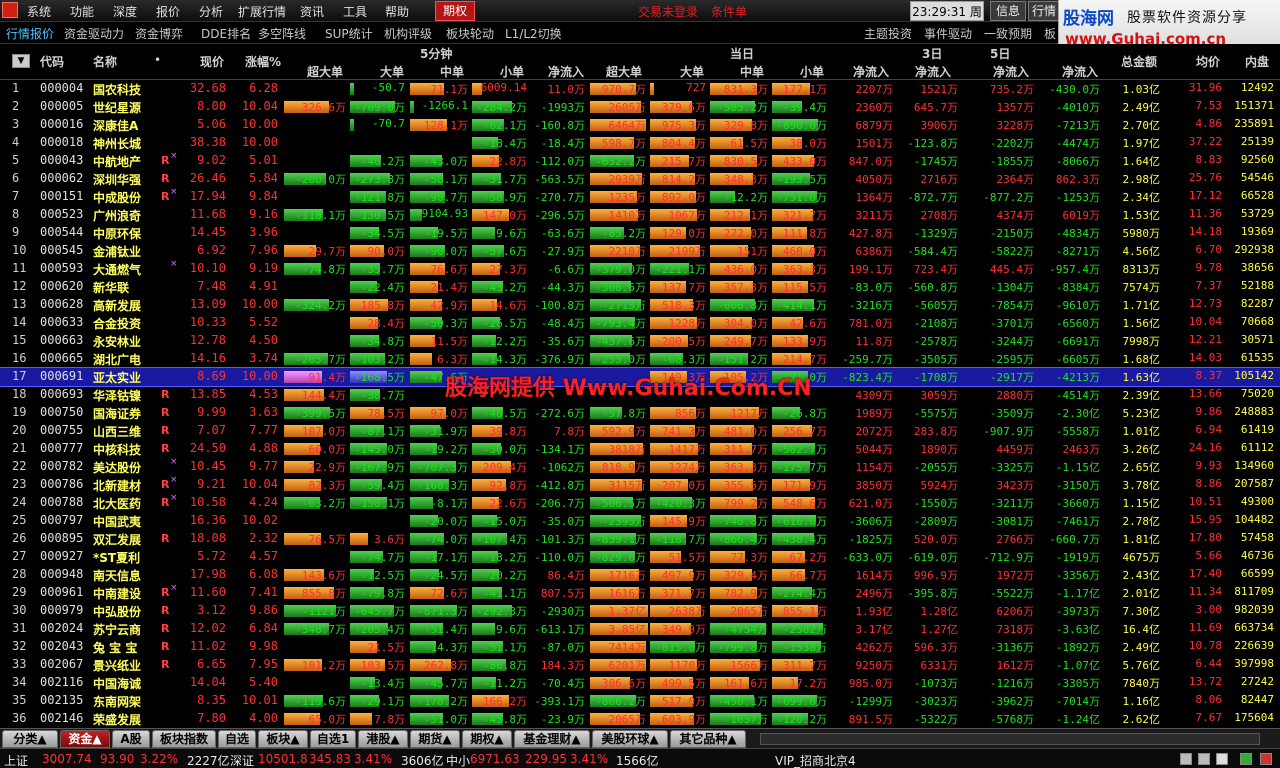  What do you see at coordinates (512, 71) in the screenshot?
I see `col-5m-s: 小单` at bounding box center [512, 71].